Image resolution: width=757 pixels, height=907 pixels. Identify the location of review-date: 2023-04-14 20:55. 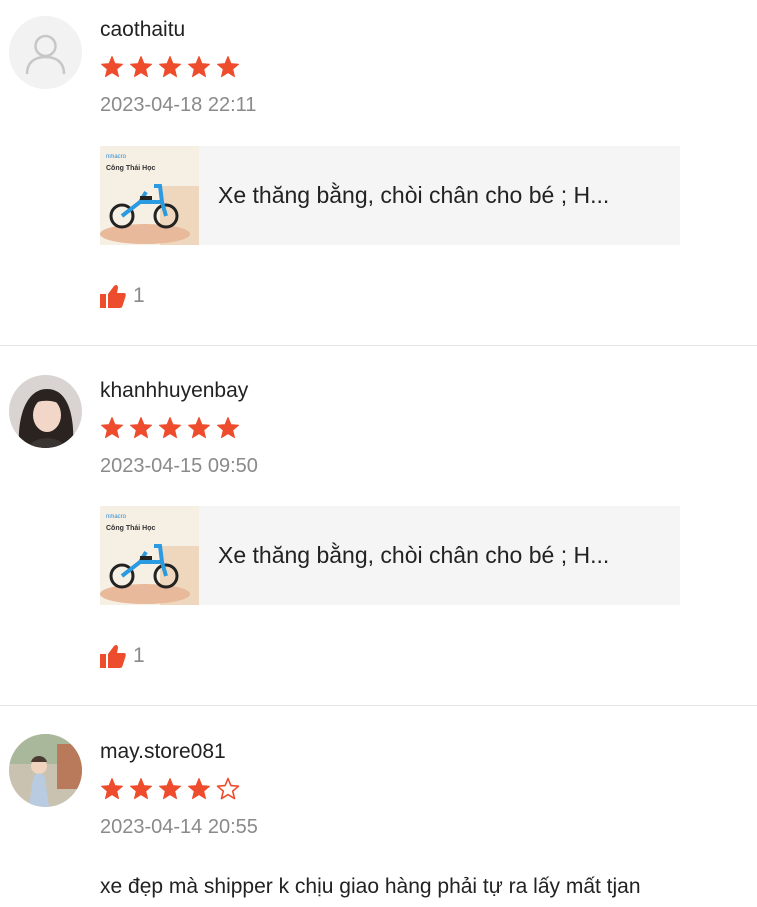
(179, 827).